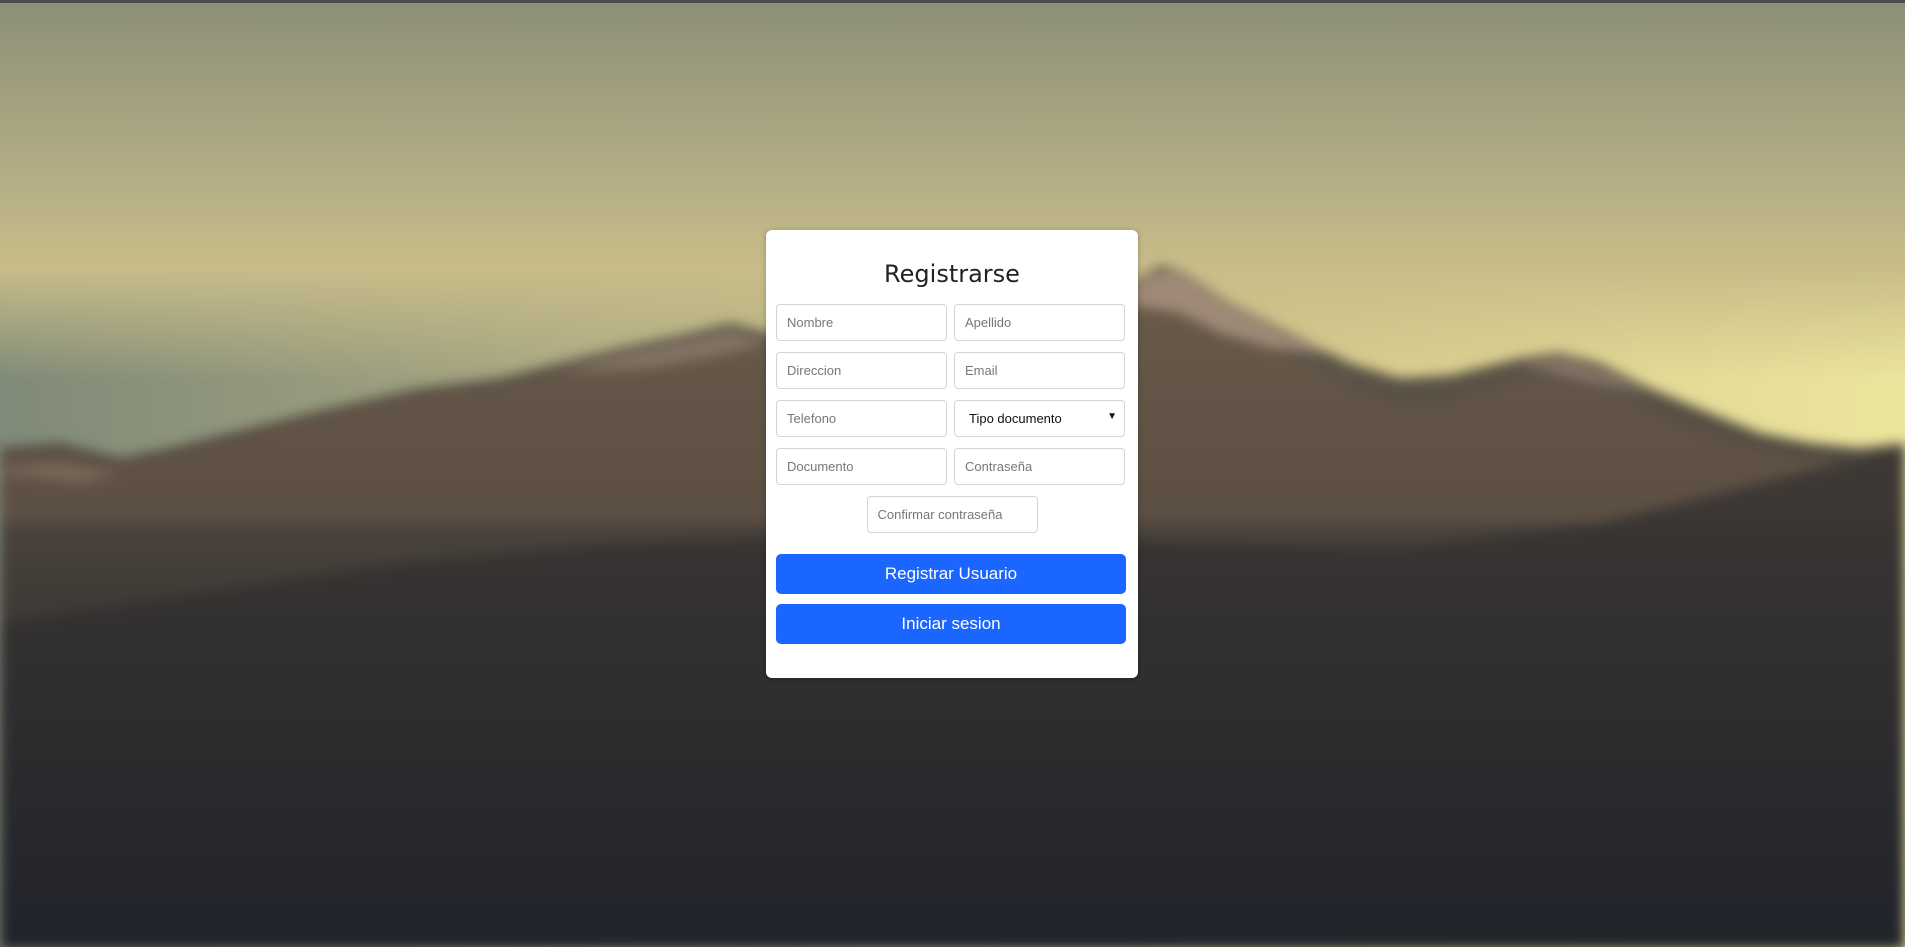 This screenshot has height=947, width=1905. I want to click on form-row-phone: Tipo documento ▼, so click(952, 418).